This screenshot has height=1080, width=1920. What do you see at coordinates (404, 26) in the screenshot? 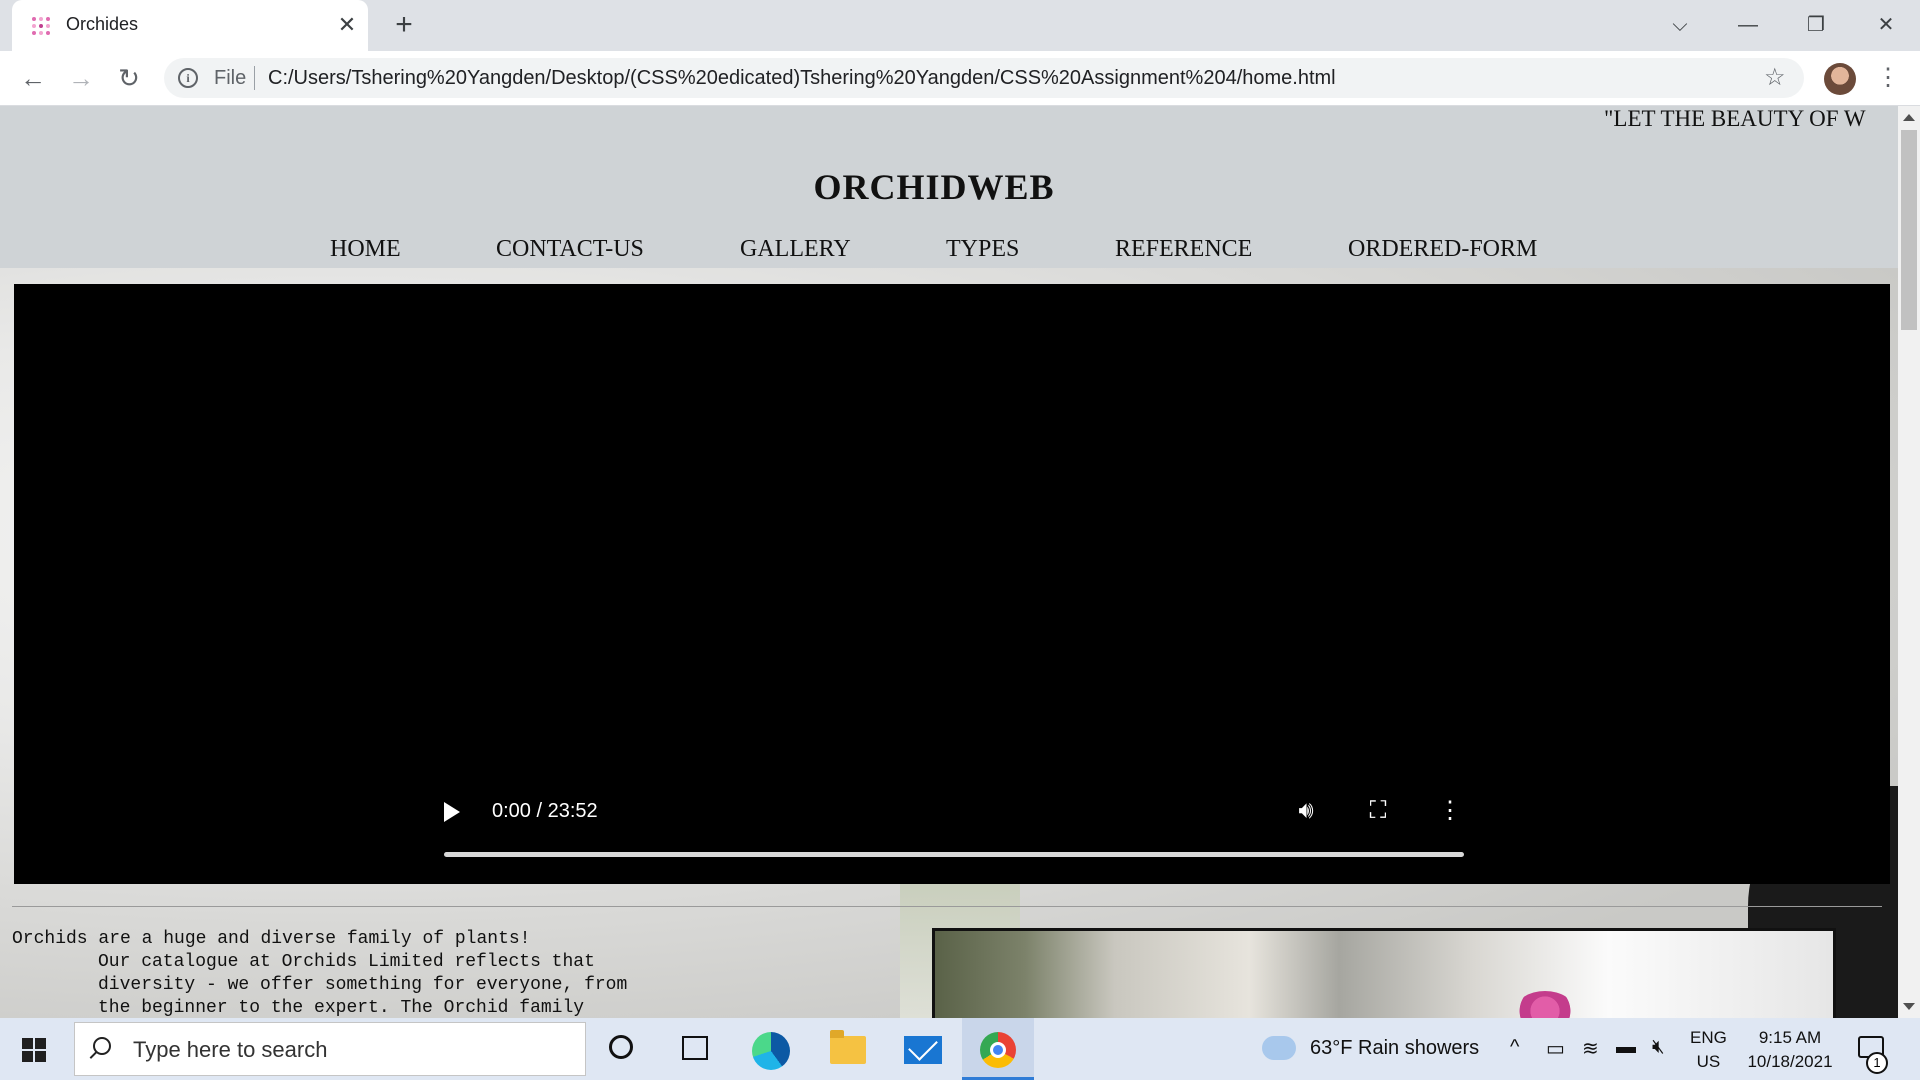
I see `new-tab-button: +` at bounding box center [404, 26].